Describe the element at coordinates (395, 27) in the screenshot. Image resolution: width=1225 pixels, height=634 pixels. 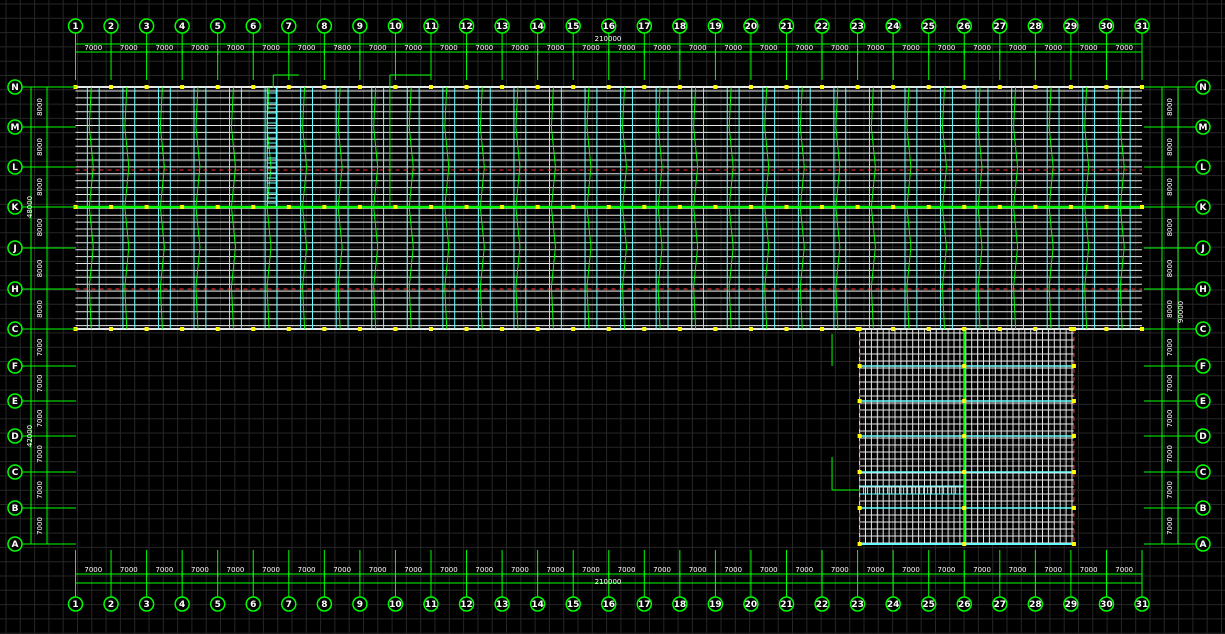
I see `column-axis-label: 10` at that location.